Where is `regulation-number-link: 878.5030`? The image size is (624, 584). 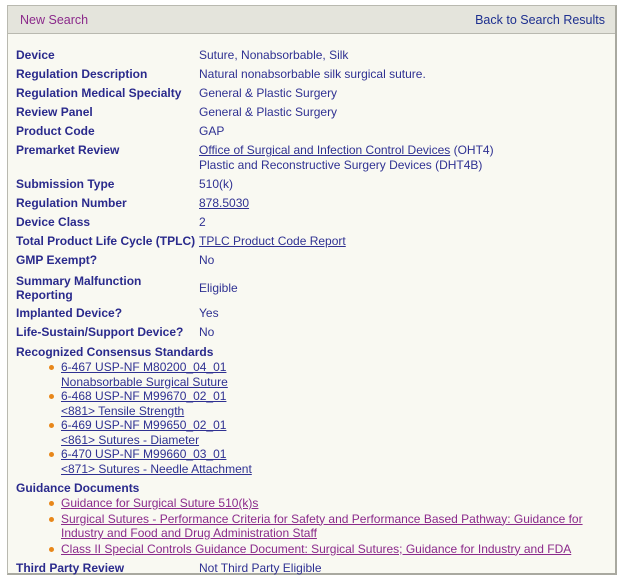 regulation-number-link: 878.5030 is located at coordinates (224, 203).